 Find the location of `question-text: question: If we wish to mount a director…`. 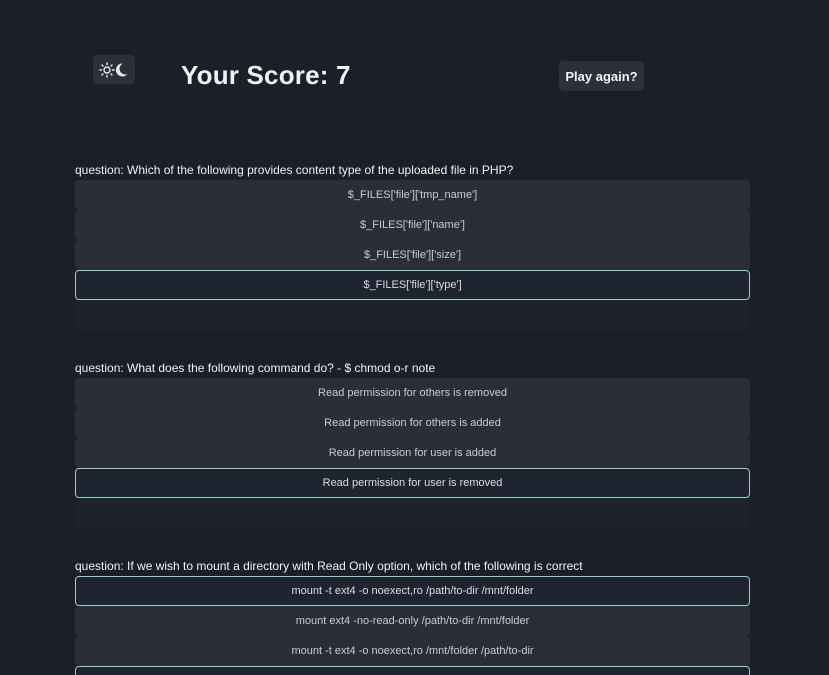

question-text: question: If we wish to mount a director… is located at coordinates (329, 566).